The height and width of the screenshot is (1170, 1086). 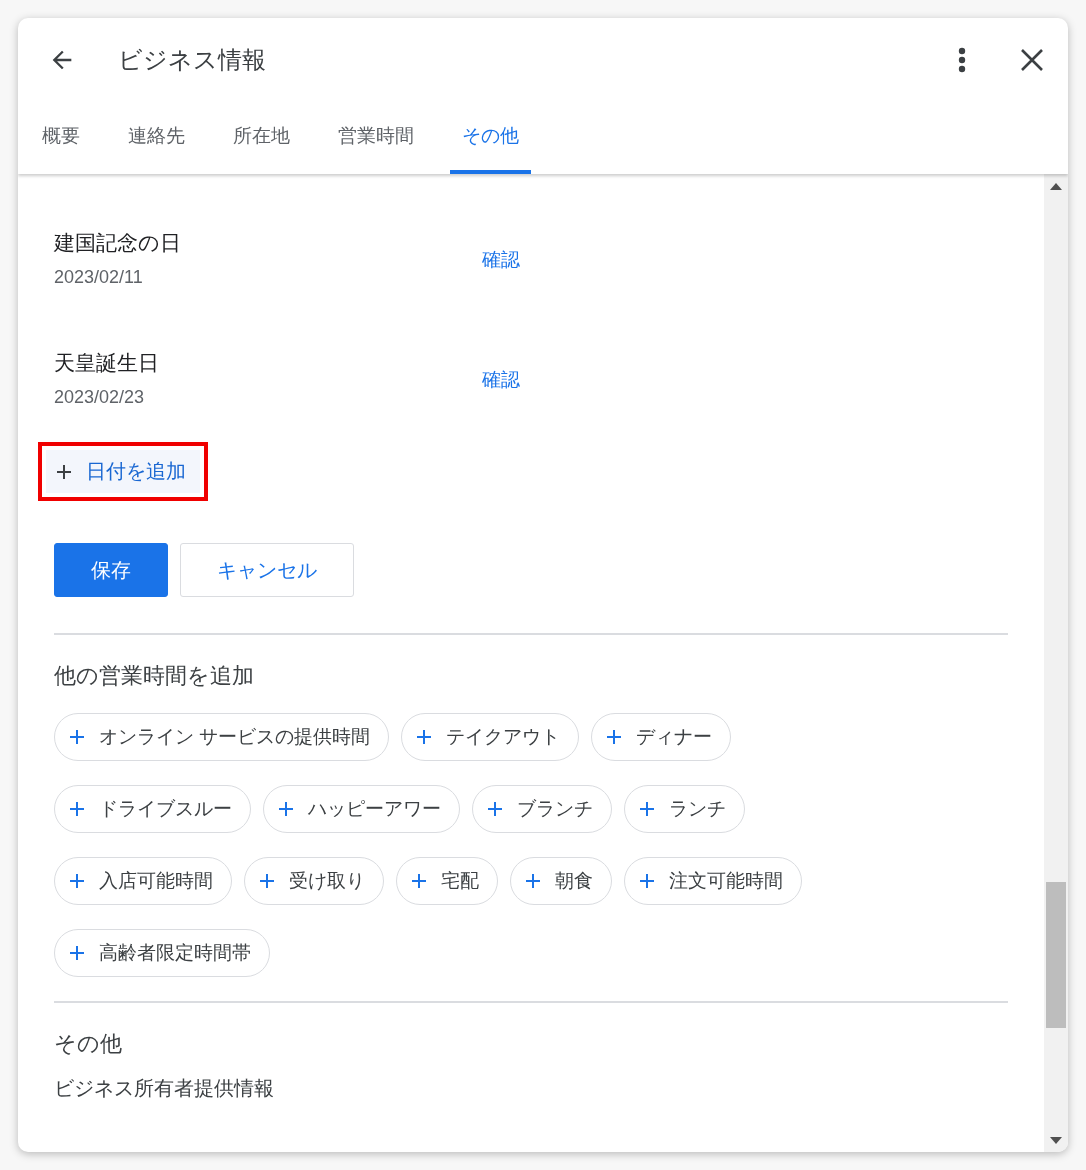 I want to click on hours-type-chip: 高齢者限定時間帯, so click(x=162, y=953).